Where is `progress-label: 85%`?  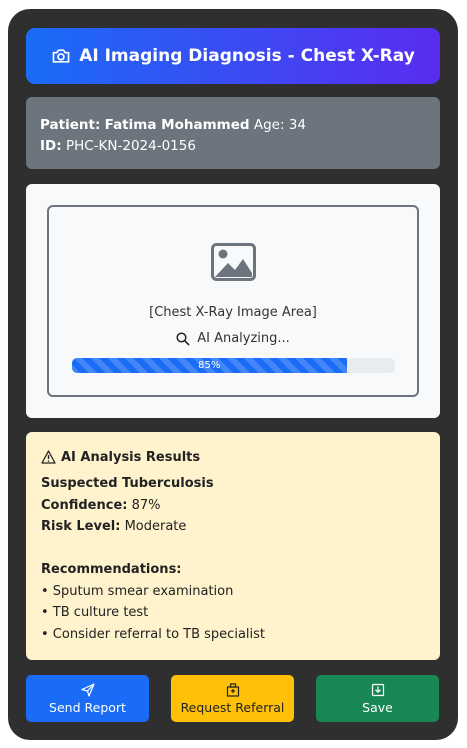
progress-label: 85% is located at coordinates (209, 365).